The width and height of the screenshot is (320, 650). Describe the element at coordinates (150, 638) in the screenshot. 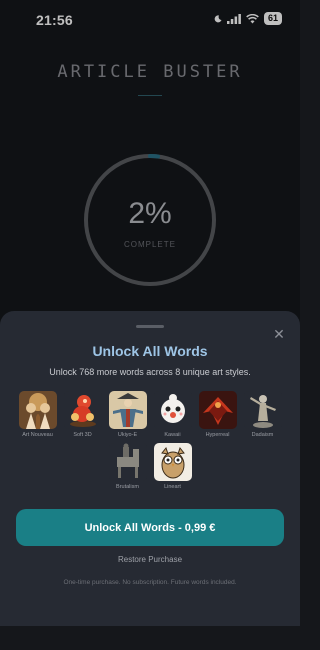

I see `bottom-bar` at that location.